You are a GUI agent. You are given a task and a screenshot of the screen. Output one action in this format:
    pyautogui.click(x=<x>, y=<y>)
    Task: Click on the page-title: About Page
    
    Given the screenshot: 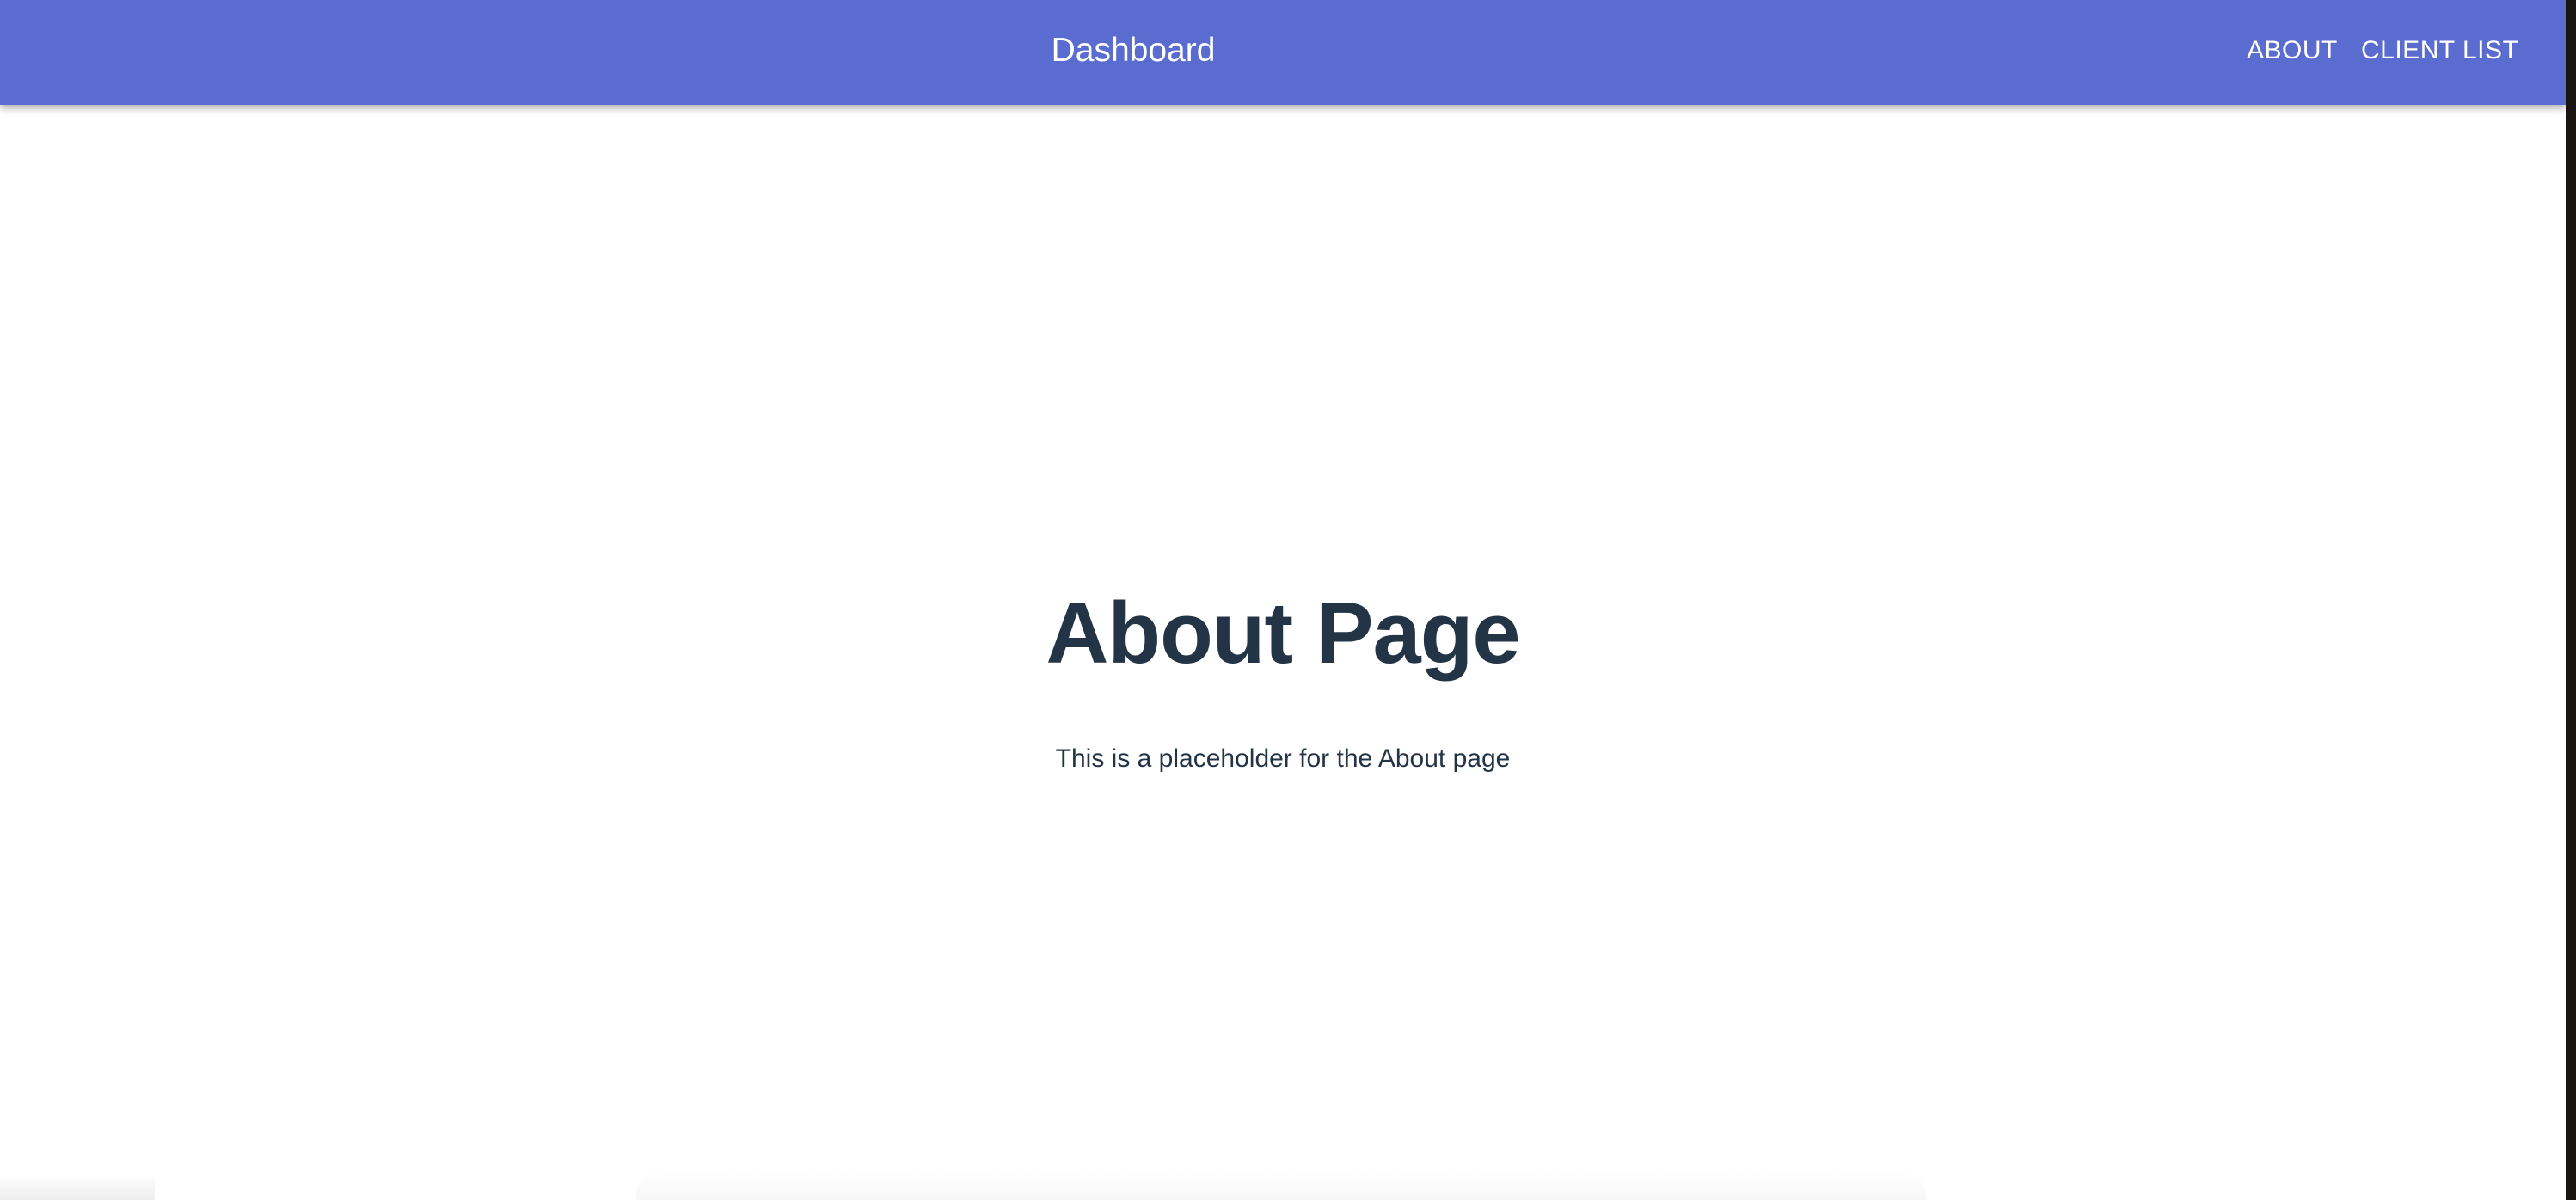 What is the action you would take?
    pyautogui.click(x=1283, y=633)
    